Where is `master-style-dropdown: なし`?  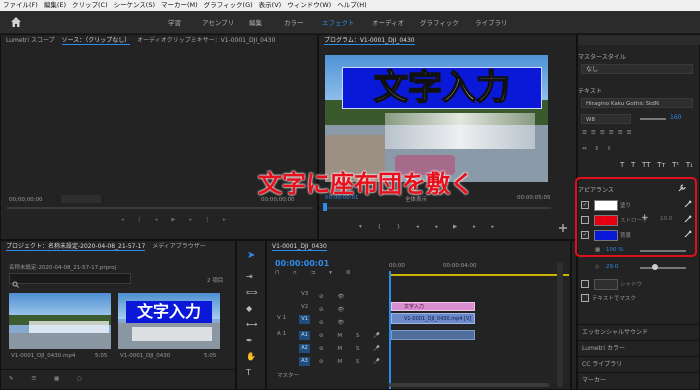 master-style-dropdown: なし is located at coordinates (637, 69).